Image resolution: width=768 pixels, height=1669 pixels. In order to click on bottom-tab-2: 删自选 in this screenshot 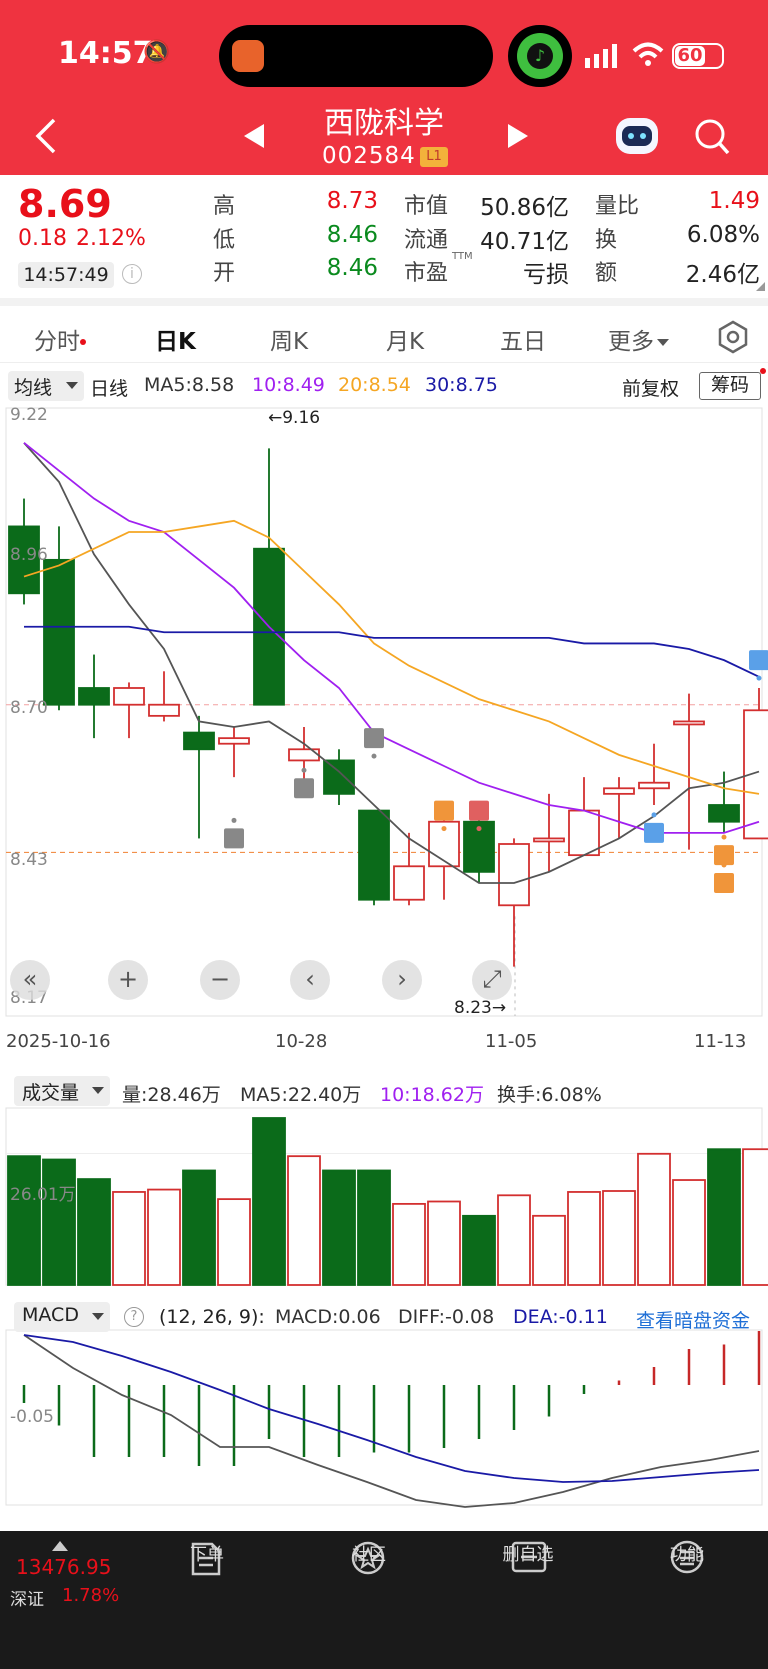, I will do `click(528, 1552)`.